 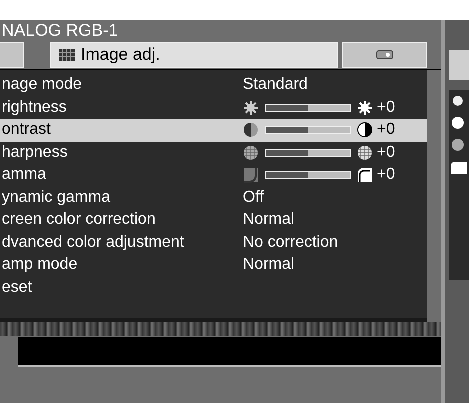 I want to click on item-label: amma, so click(x=24, y=175).